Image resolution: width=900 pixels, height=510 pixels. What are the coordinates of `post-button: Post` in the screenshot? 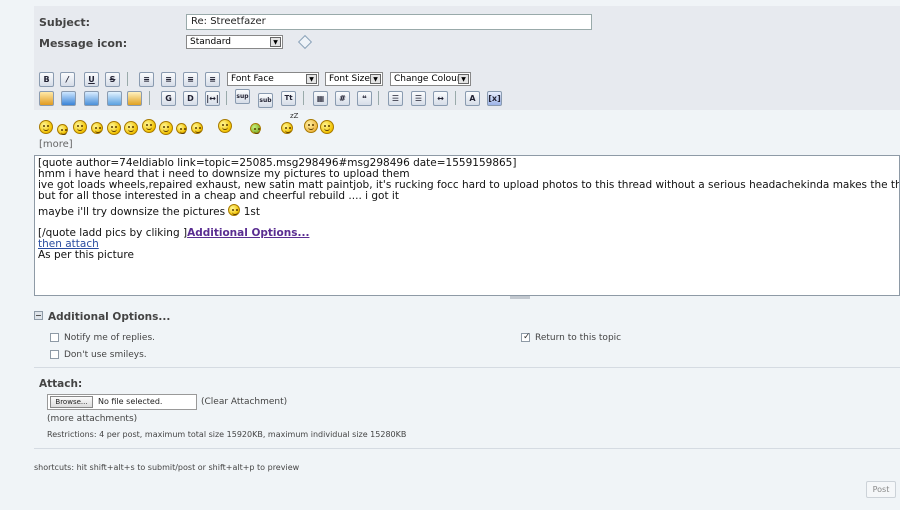 It's located at (881, 489).